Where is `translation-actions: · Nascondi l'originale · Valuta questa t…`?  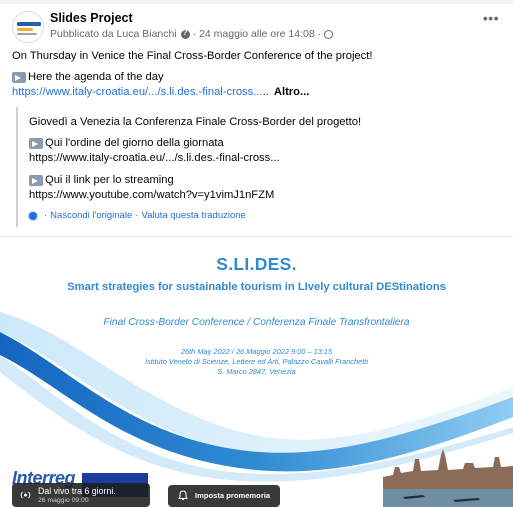
translation-actions: · Nascondi l'originale · Valuta questa t… is located at coordinates (137, 215).